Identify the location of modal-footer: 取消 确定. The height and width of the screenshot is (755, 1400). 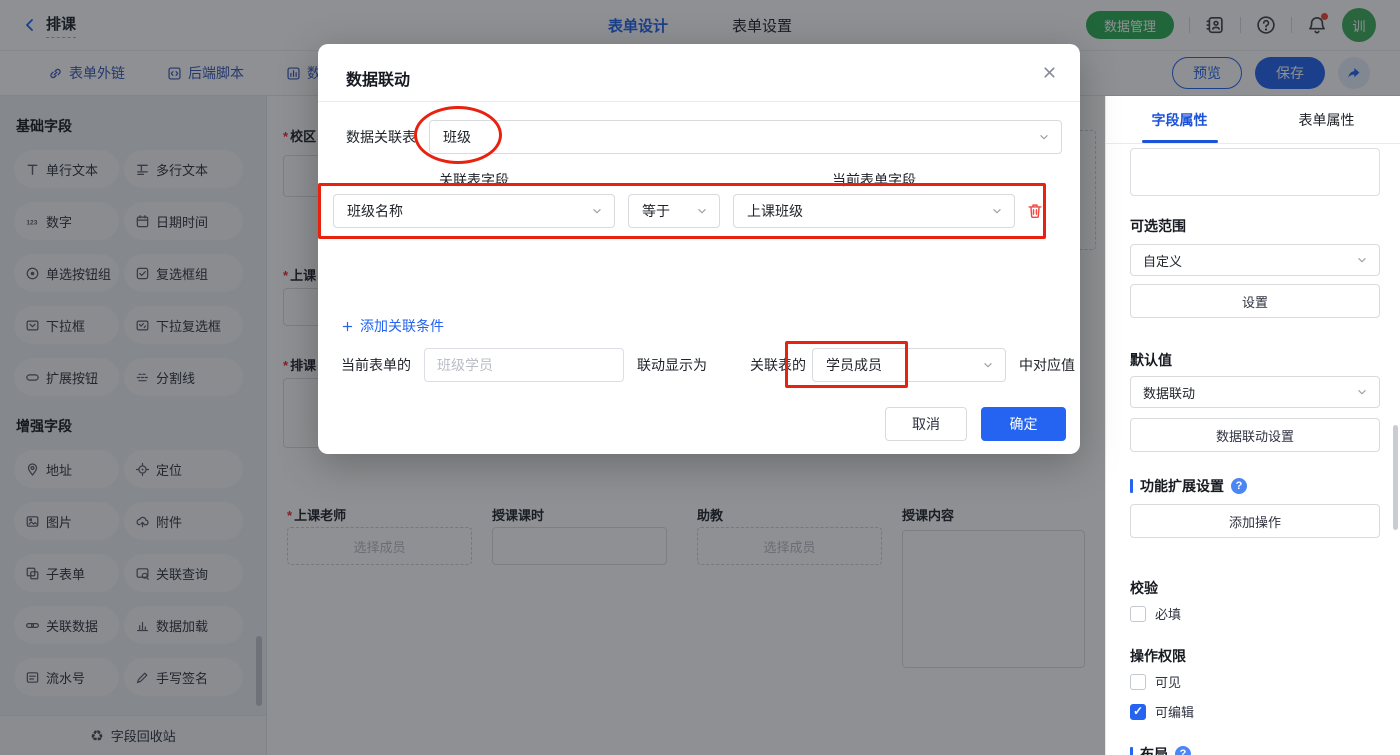
(975, 424).